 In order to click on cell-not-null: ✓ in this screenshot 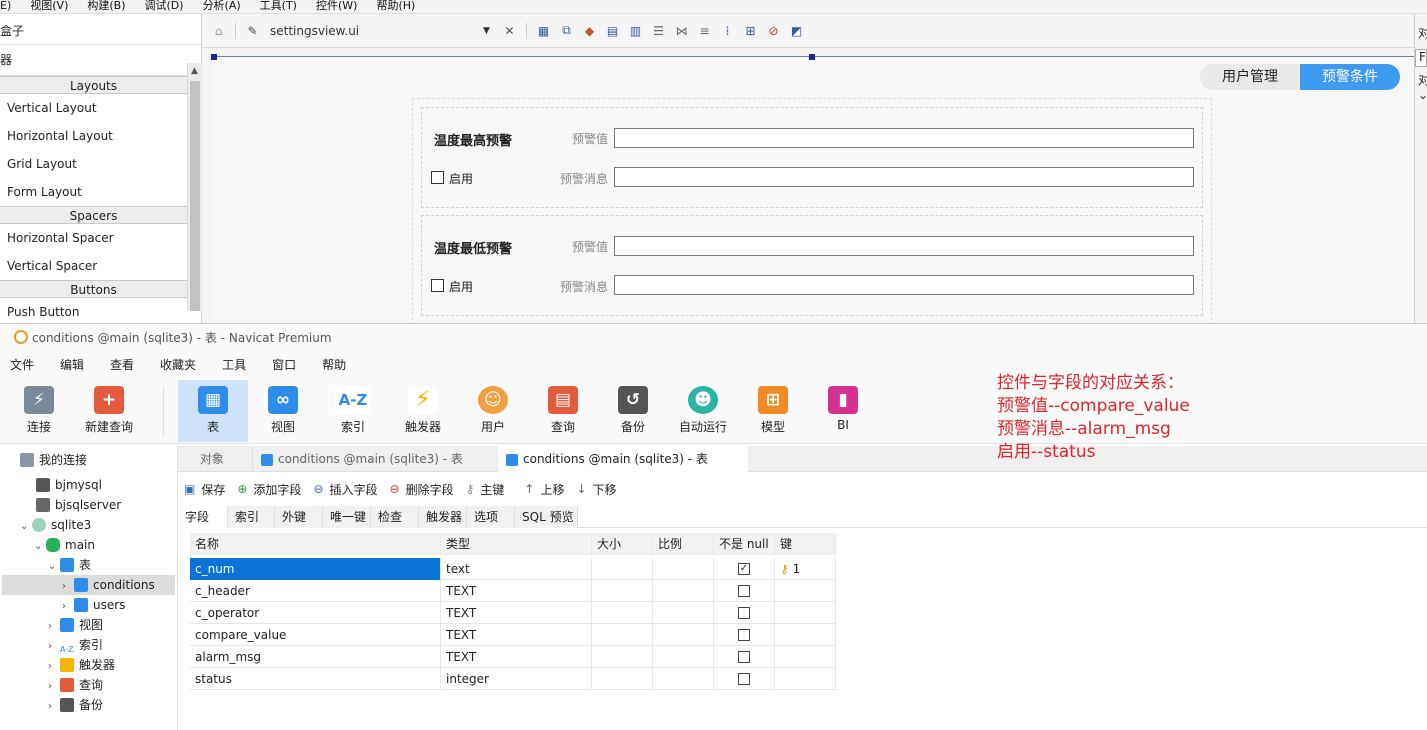, I will do `click(744, 569)`.